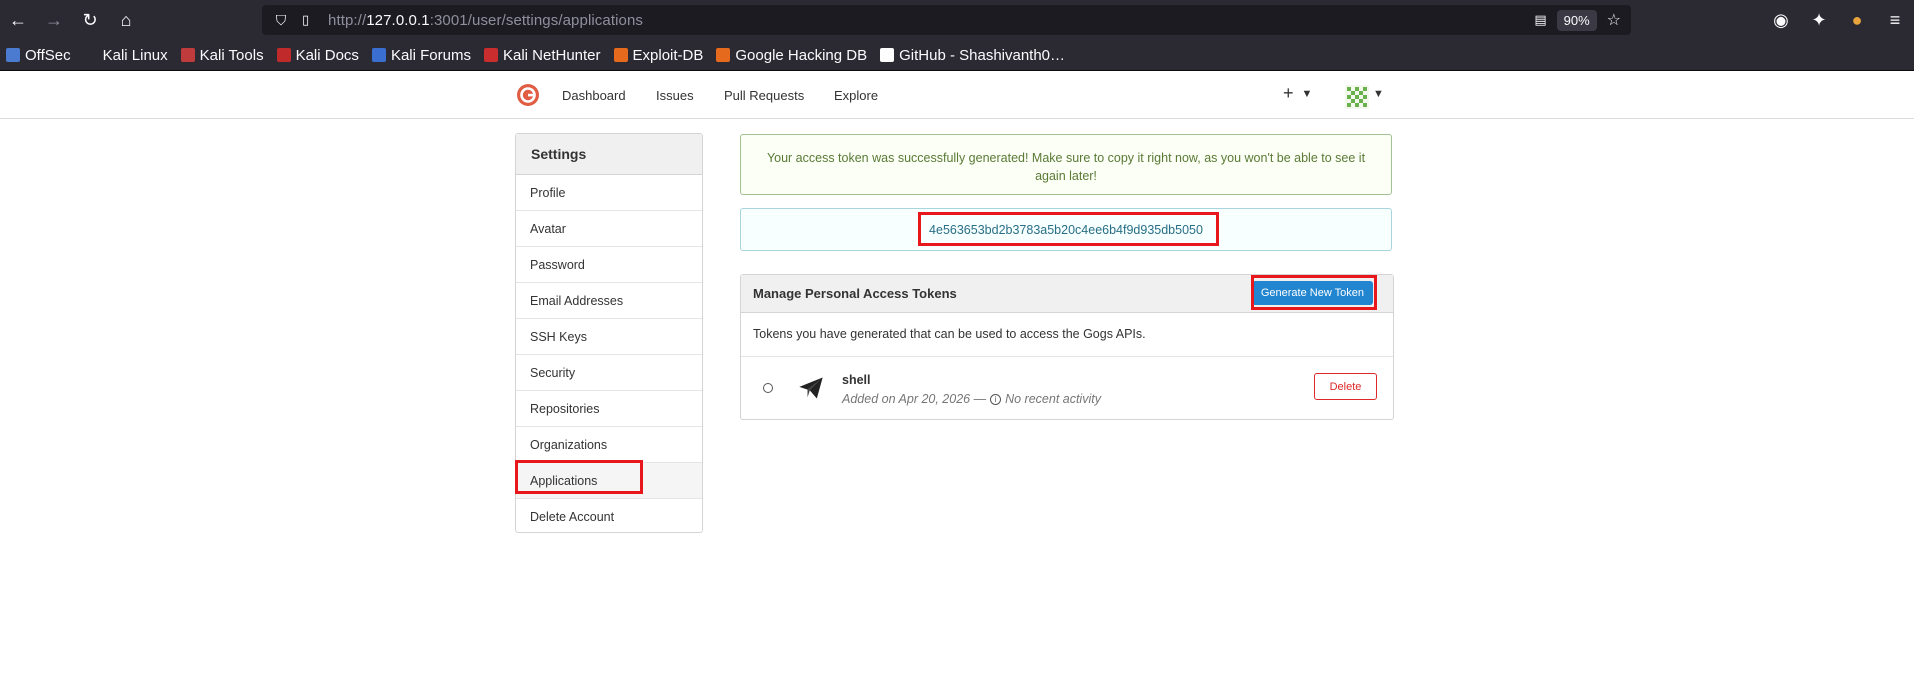 This screenshot has width=1914, height=700. I want to click on send-icon, so click(811, 388).